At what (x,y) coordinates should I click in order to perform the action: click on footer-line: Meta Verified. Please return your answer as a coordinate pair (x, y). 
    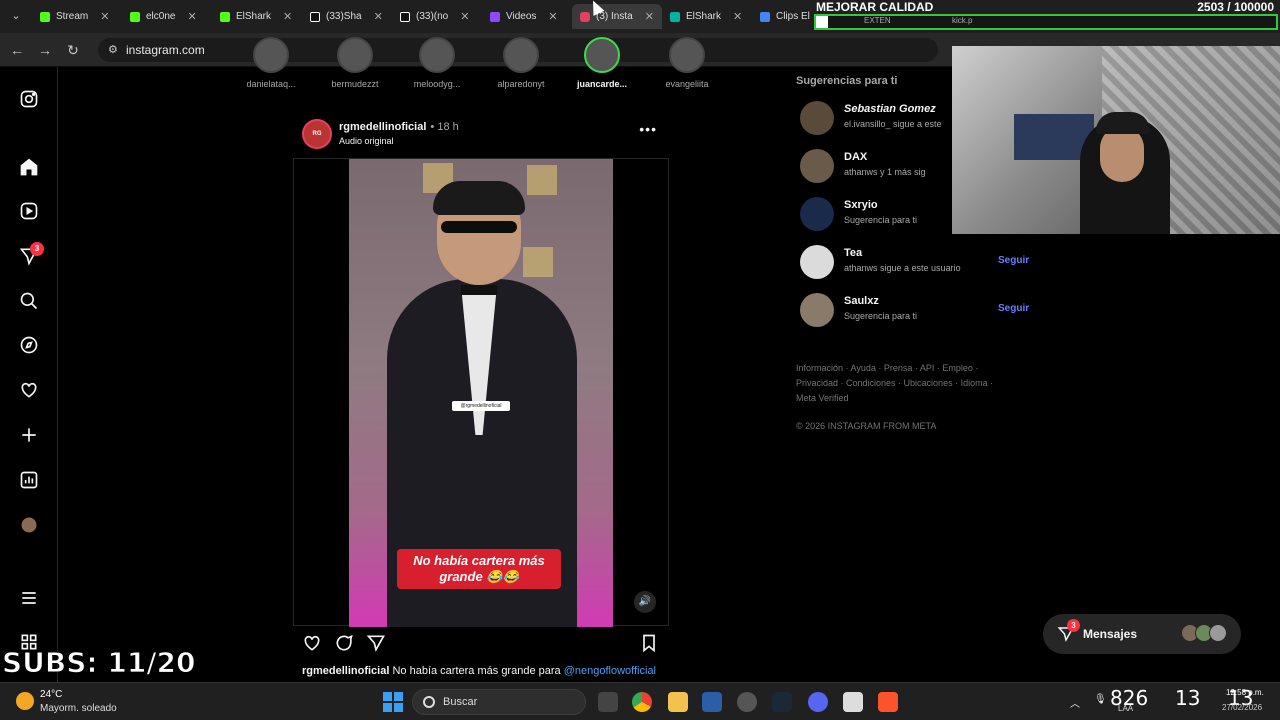
    Looking at the image, I should click on (906, 398).